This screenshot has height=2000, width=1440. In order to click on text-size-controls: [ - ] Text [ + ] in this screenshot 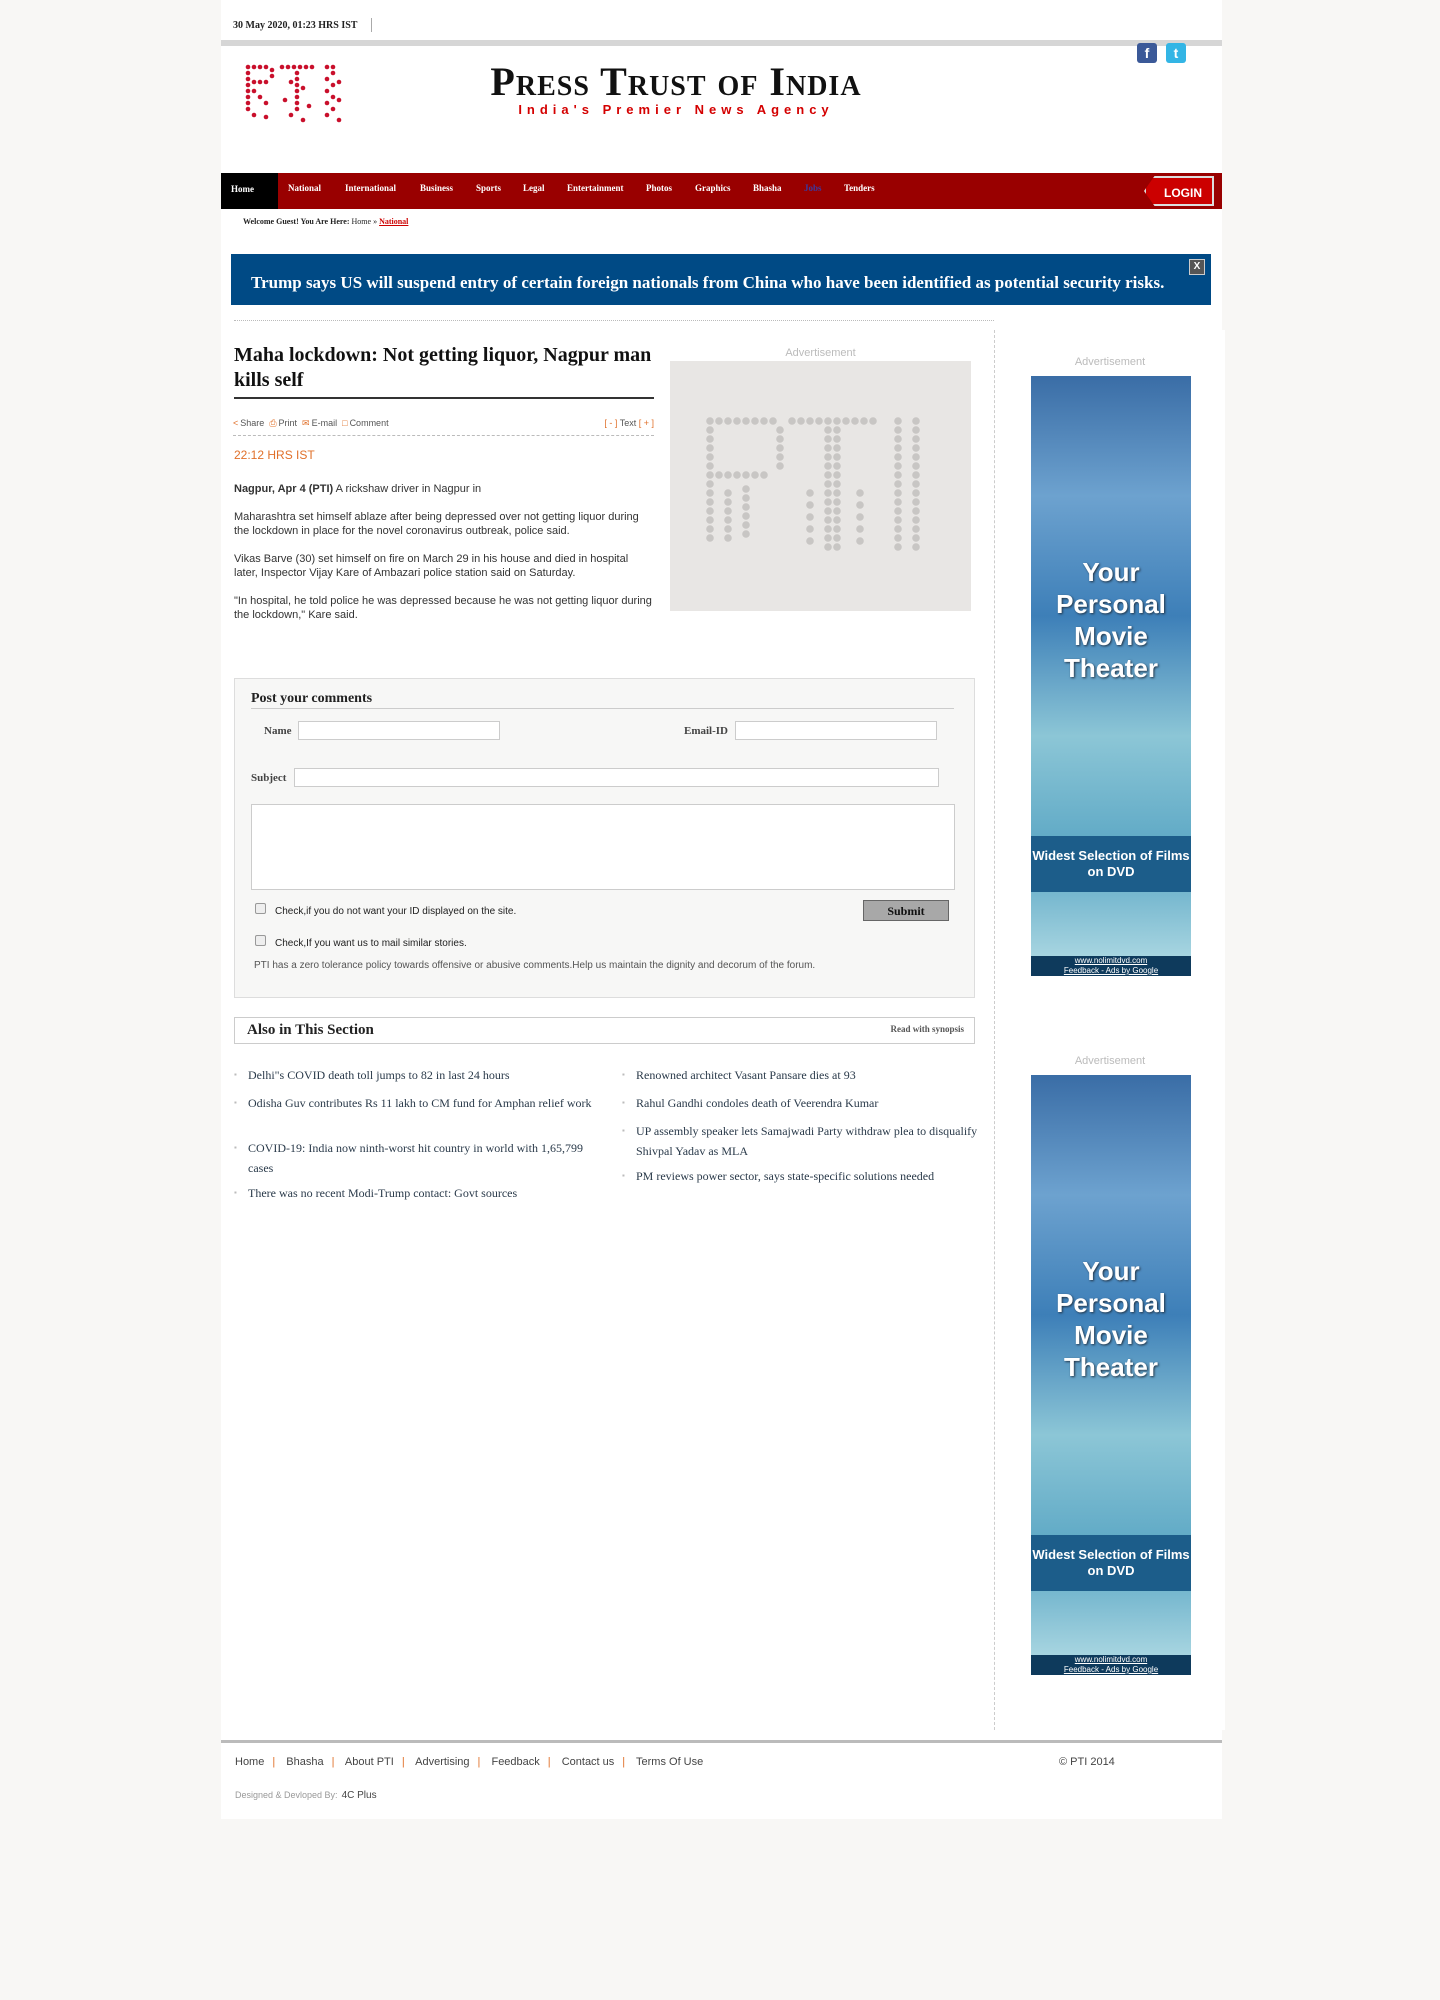, I will do `click(629, 423)`.